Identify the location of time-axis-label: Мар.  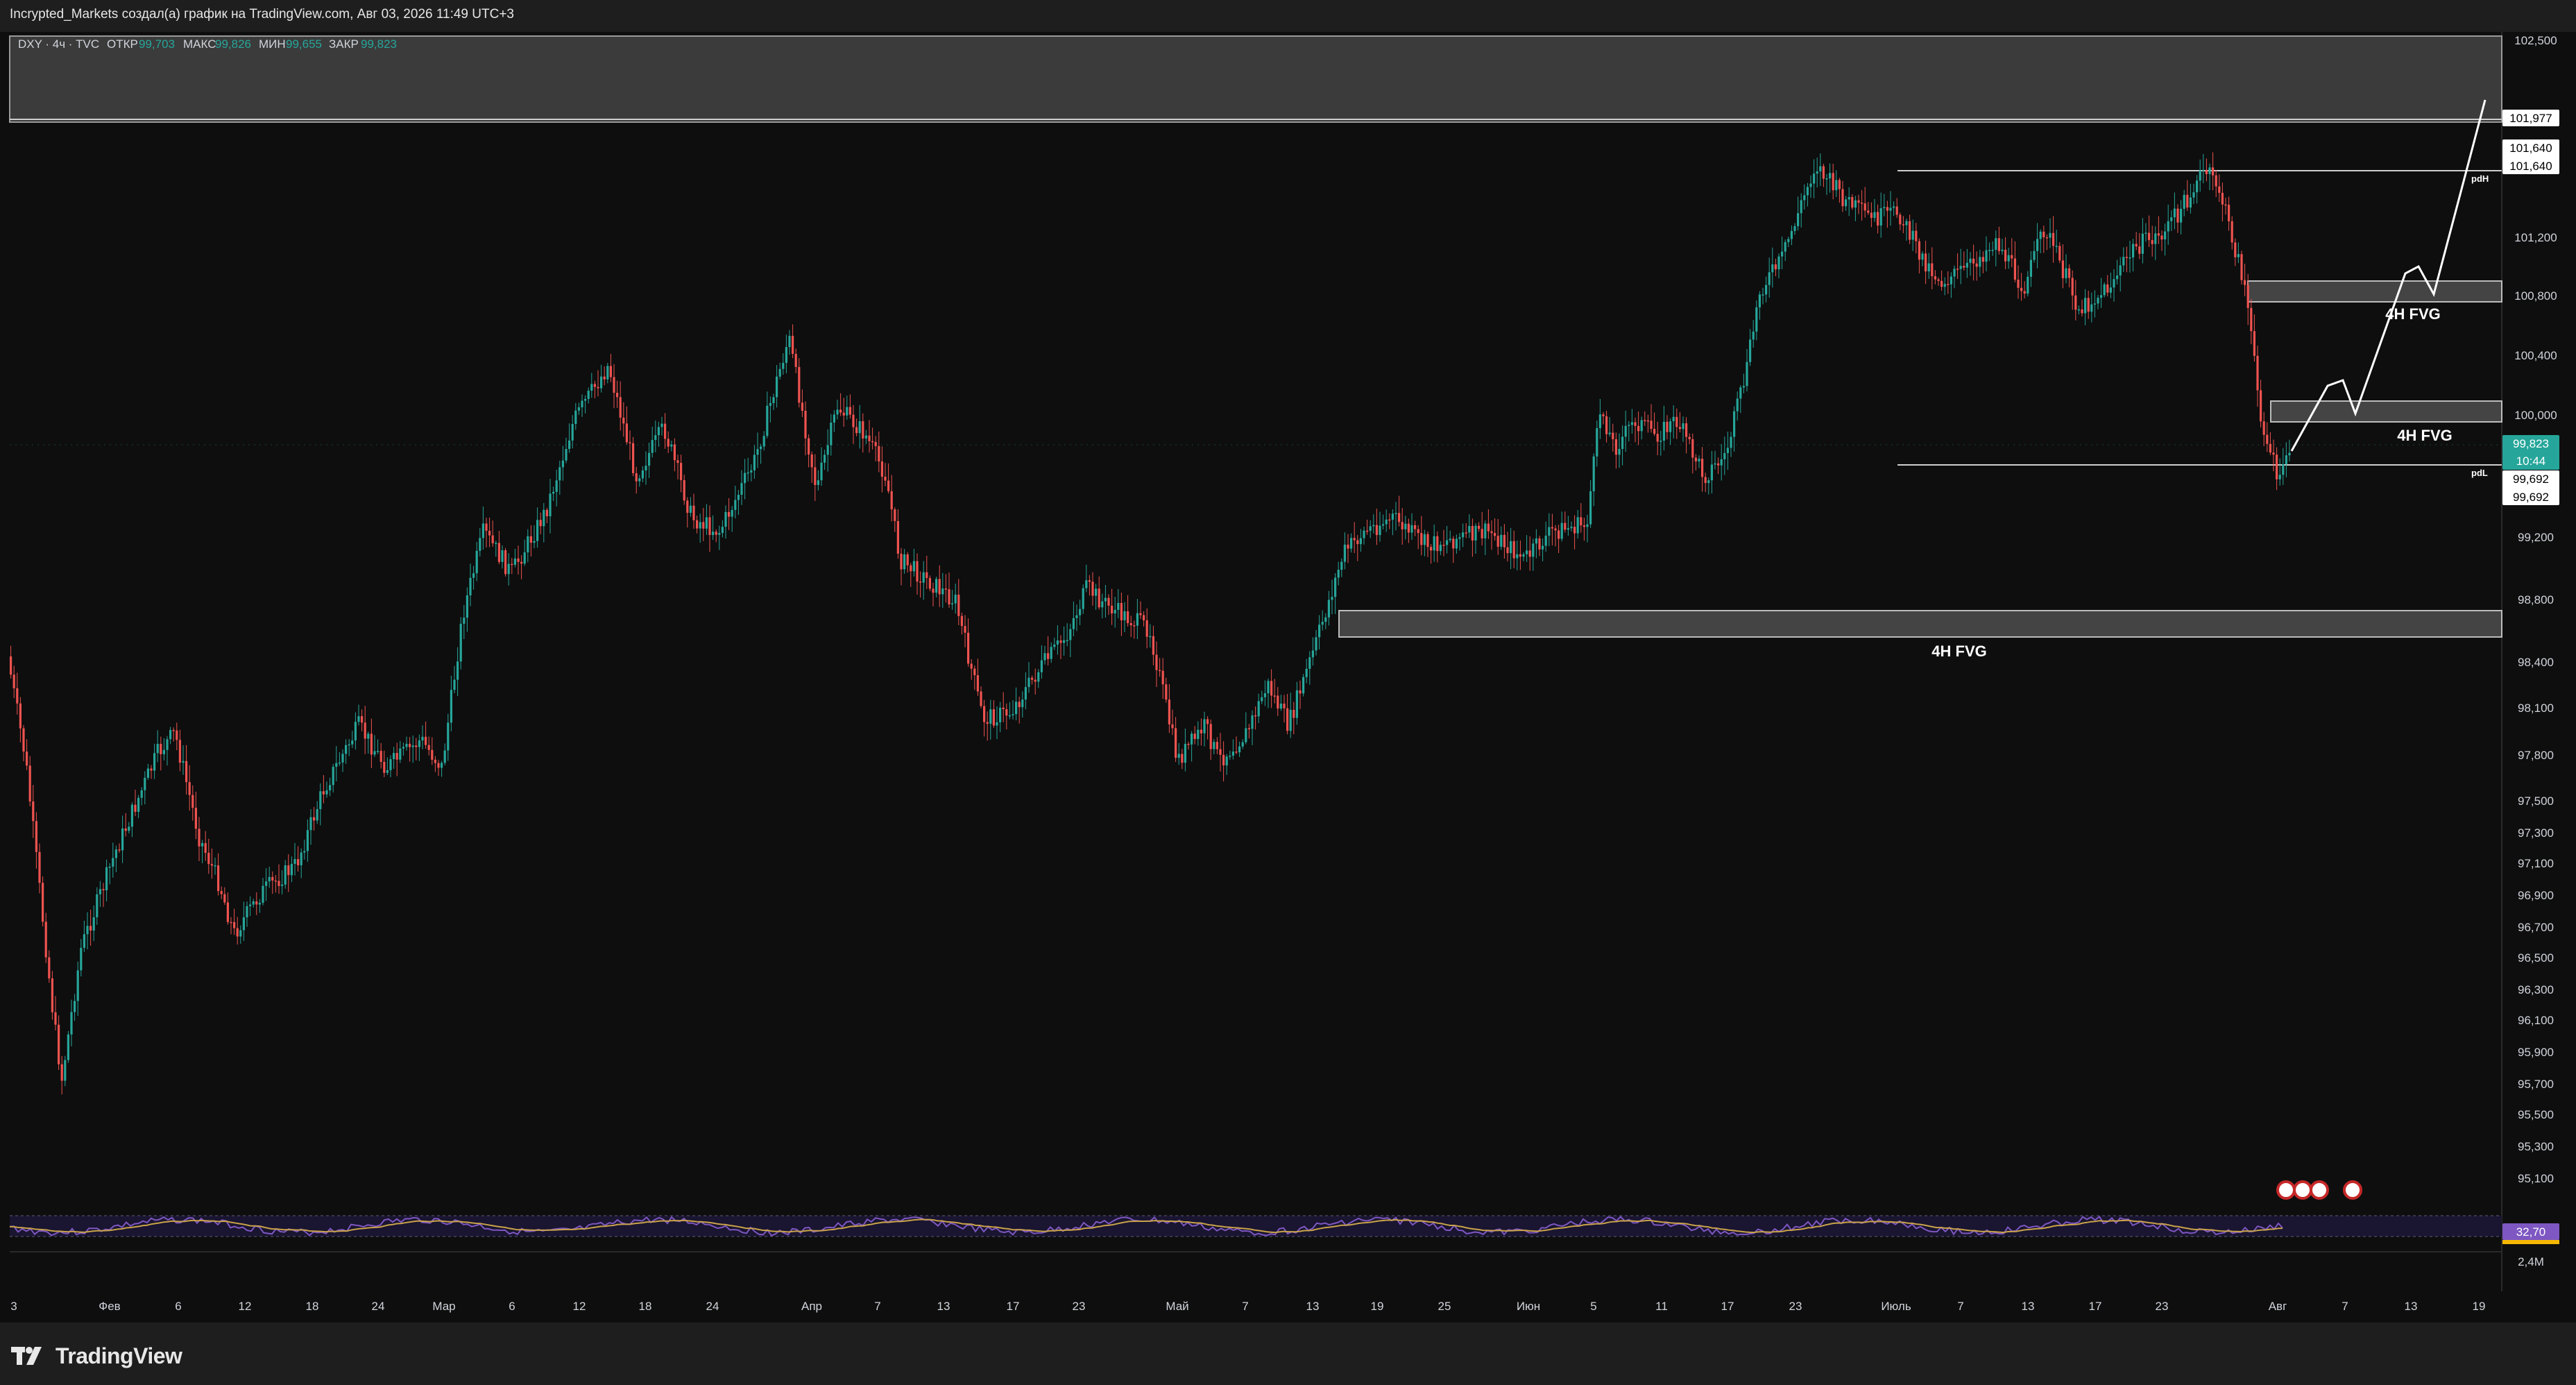
(443, 1306).